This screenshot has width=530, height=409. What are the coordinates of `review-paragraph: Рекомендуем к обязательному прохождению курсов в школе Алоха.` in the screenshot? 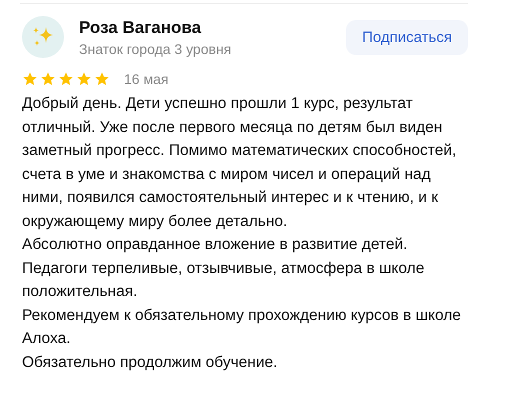 It's located at (242, 327).